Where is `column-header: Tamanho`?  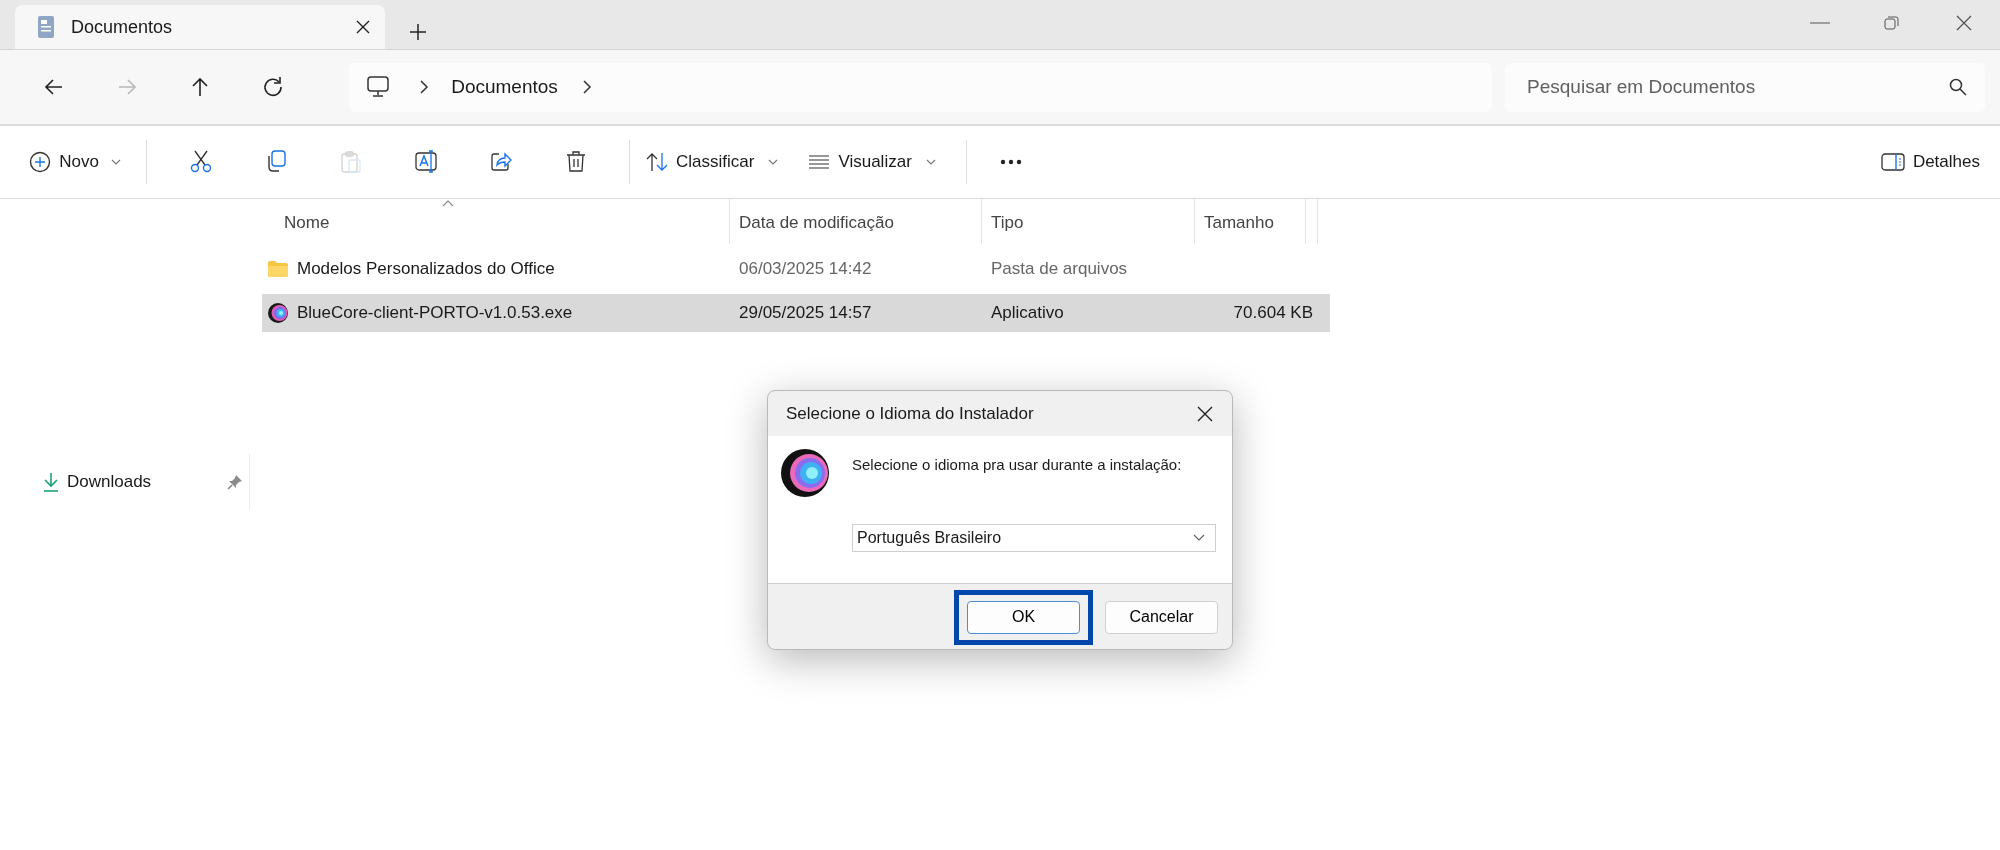 column-header: Tamanho is located at coordinates (1250, 221).